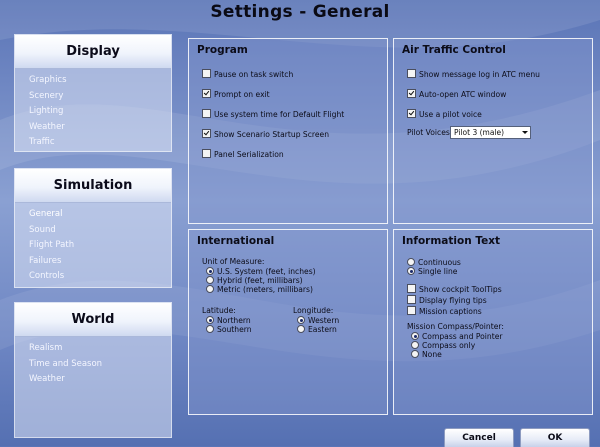 This screenshot has width=600, height=447. What do you see at coordinates (265, 134) in the screenshot?
I see `show-scenario-startup-option: Show Scenario Startup Screen` at bounding box center [265, 134].